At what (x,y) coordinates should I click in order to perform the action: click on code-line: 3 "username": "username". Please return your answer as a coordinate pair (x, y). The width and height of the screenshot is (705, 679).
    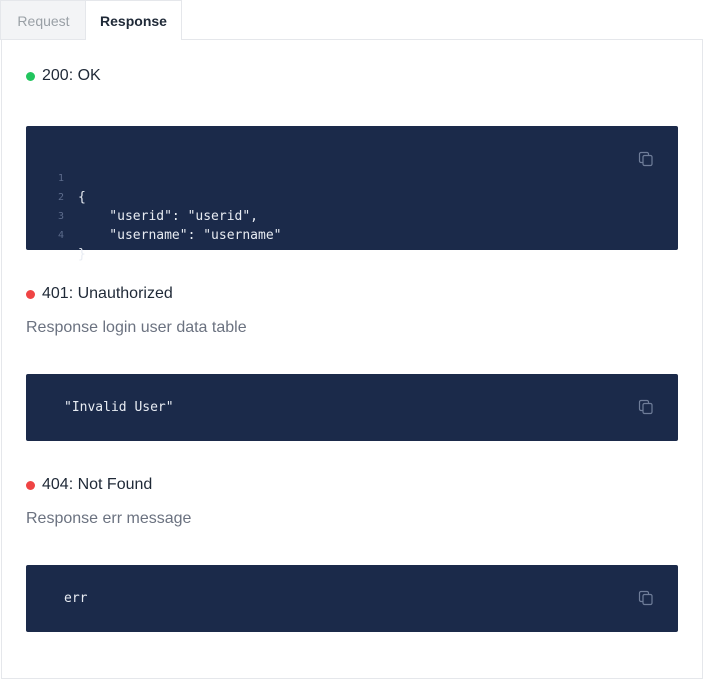
    Looking at the image, I should click on (154, 215).